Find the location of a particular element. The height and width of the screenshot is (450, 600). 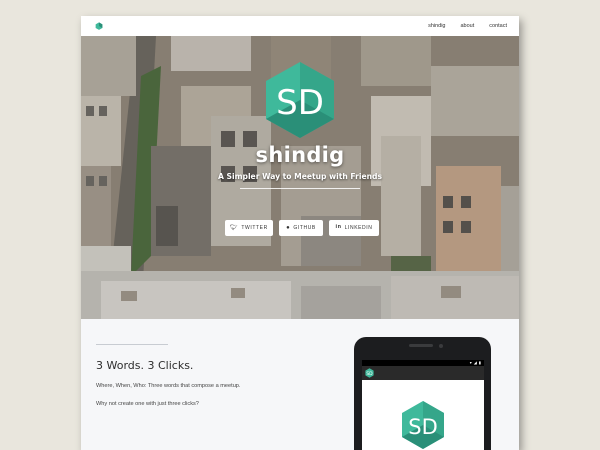

section-heading: 3 Words. 3 Clicks. is located at coordinates (145, 365).